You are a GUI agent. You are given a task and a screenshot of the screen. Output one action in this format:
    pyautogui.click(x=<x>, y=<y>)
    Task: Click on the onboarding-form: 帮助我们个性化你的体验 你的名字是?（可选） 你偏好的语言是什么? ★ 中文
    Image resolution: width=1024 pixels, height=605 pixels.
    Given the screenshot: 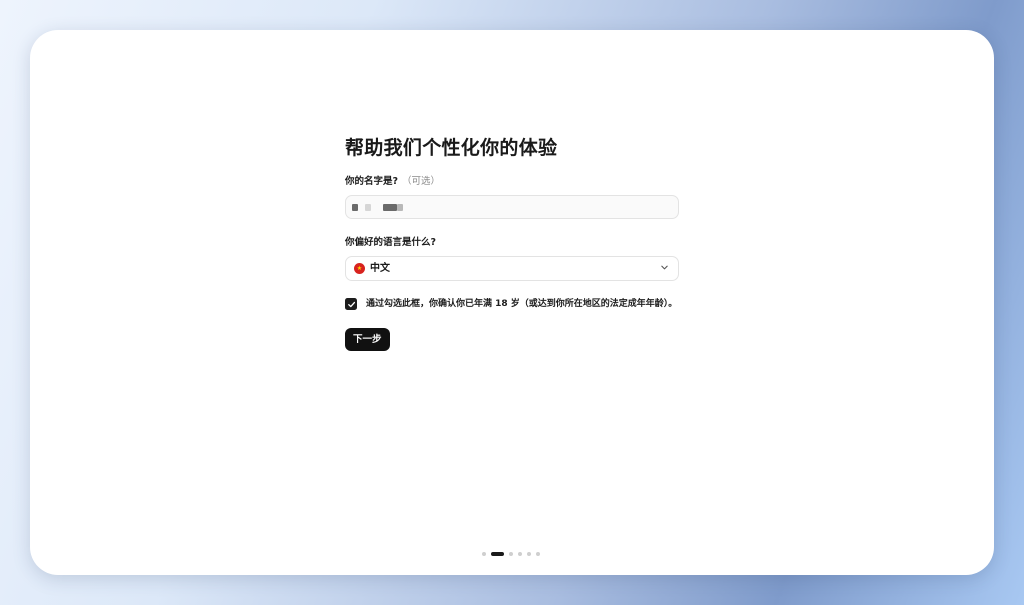 What is the action you would take?
    pyautogui.click(x=512, y=243)
    